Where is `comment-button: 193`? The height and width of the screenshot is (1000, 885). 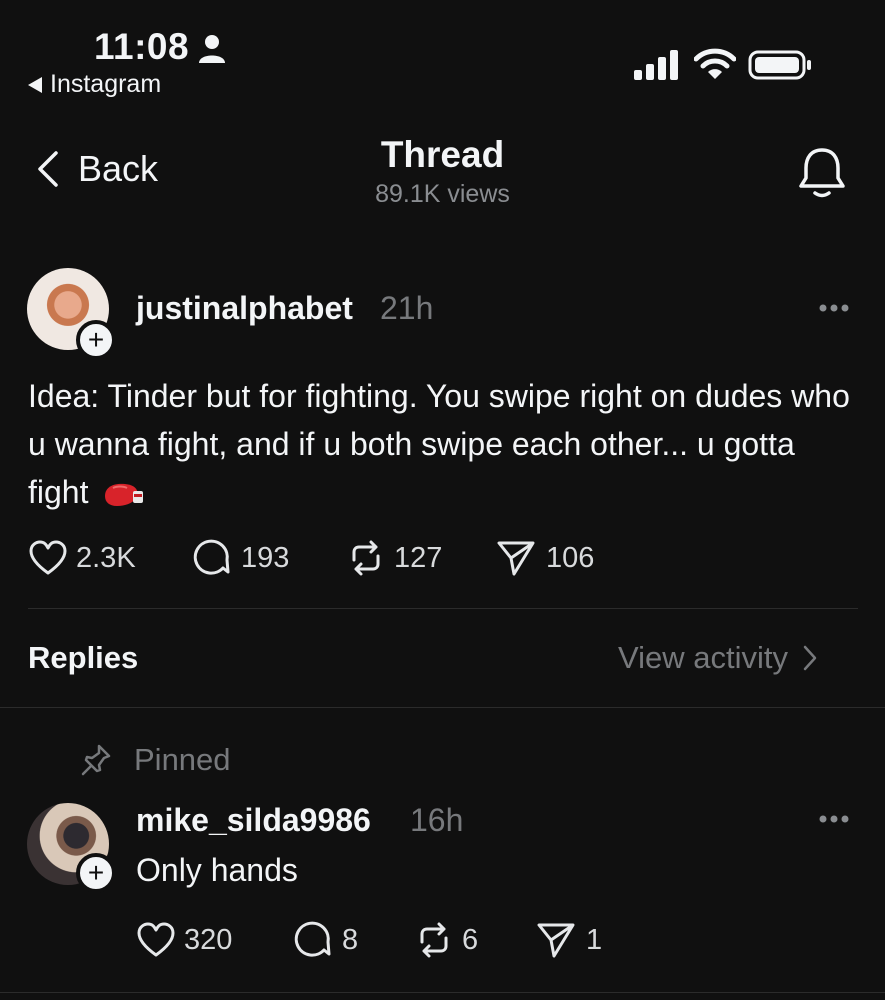 comment-button: 193 is located at coordinates (269, 558).